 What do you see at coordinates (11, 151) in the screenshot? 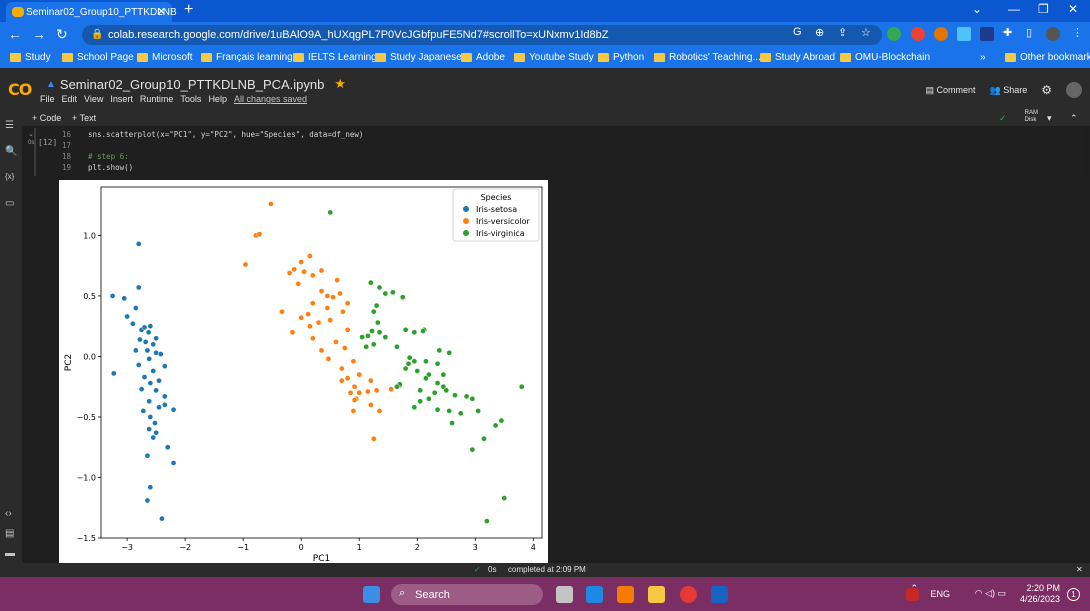
I see `search-icon: 🔍` at bounding box center [11, 151].